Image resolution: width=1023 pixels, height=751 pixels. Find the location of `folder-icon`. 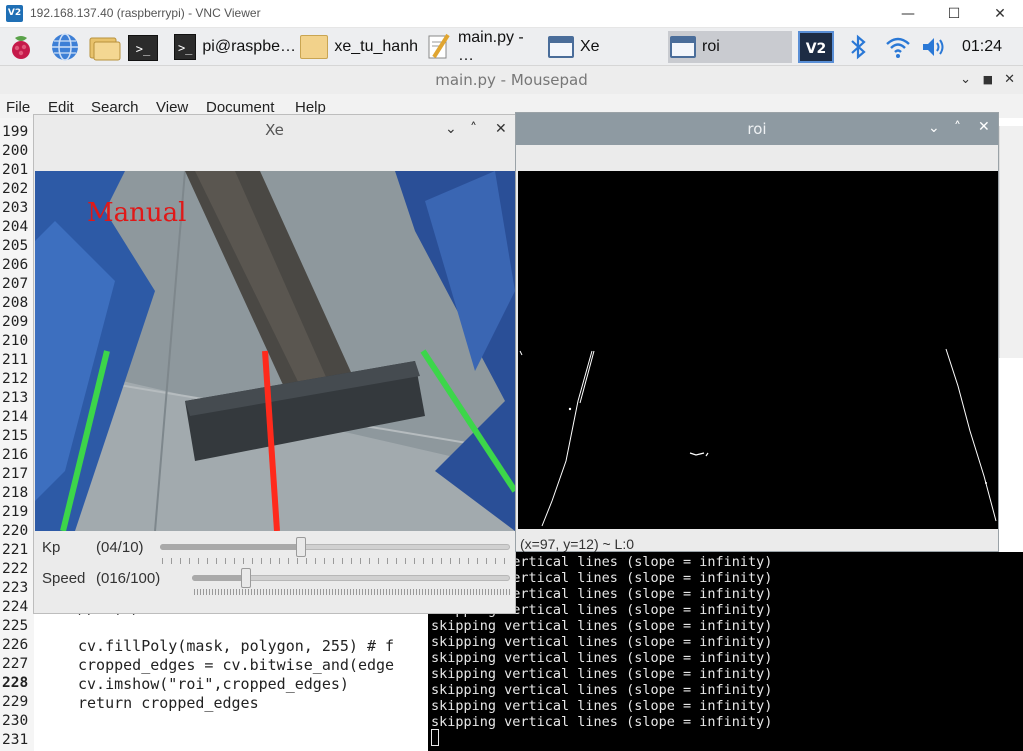

folder-icon is located at coordinates (314, 47).